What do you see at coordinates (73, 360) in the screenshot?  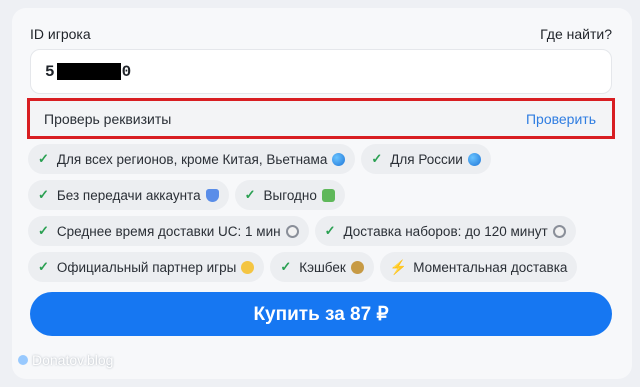 I see `watermark-text: Donatov.blog` at bounding box center [73, 360].